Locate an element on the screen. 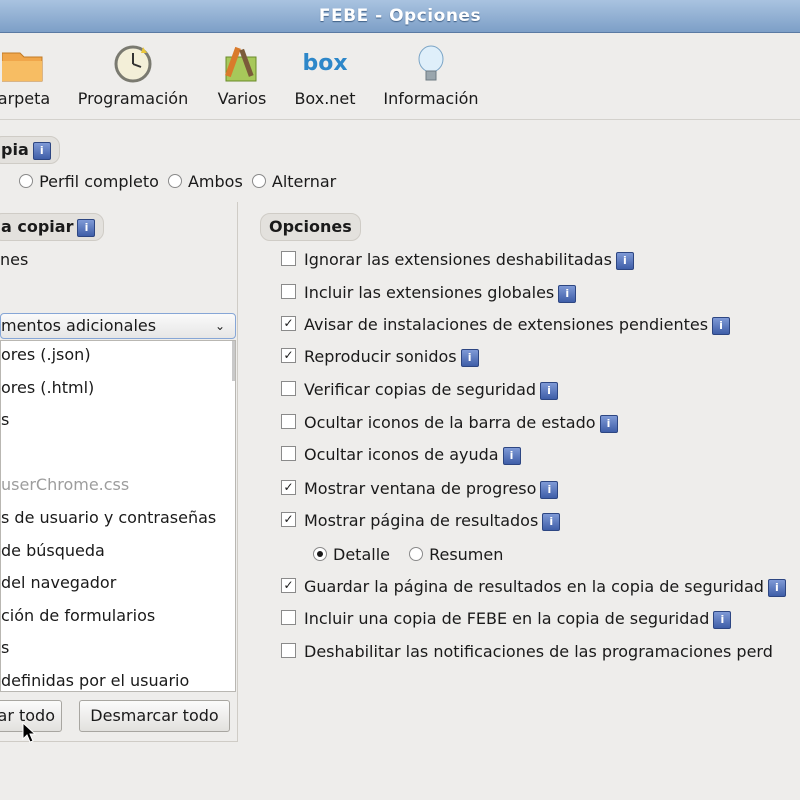  window-title: FEBE - Opciones is located at coordinates (400, 16).